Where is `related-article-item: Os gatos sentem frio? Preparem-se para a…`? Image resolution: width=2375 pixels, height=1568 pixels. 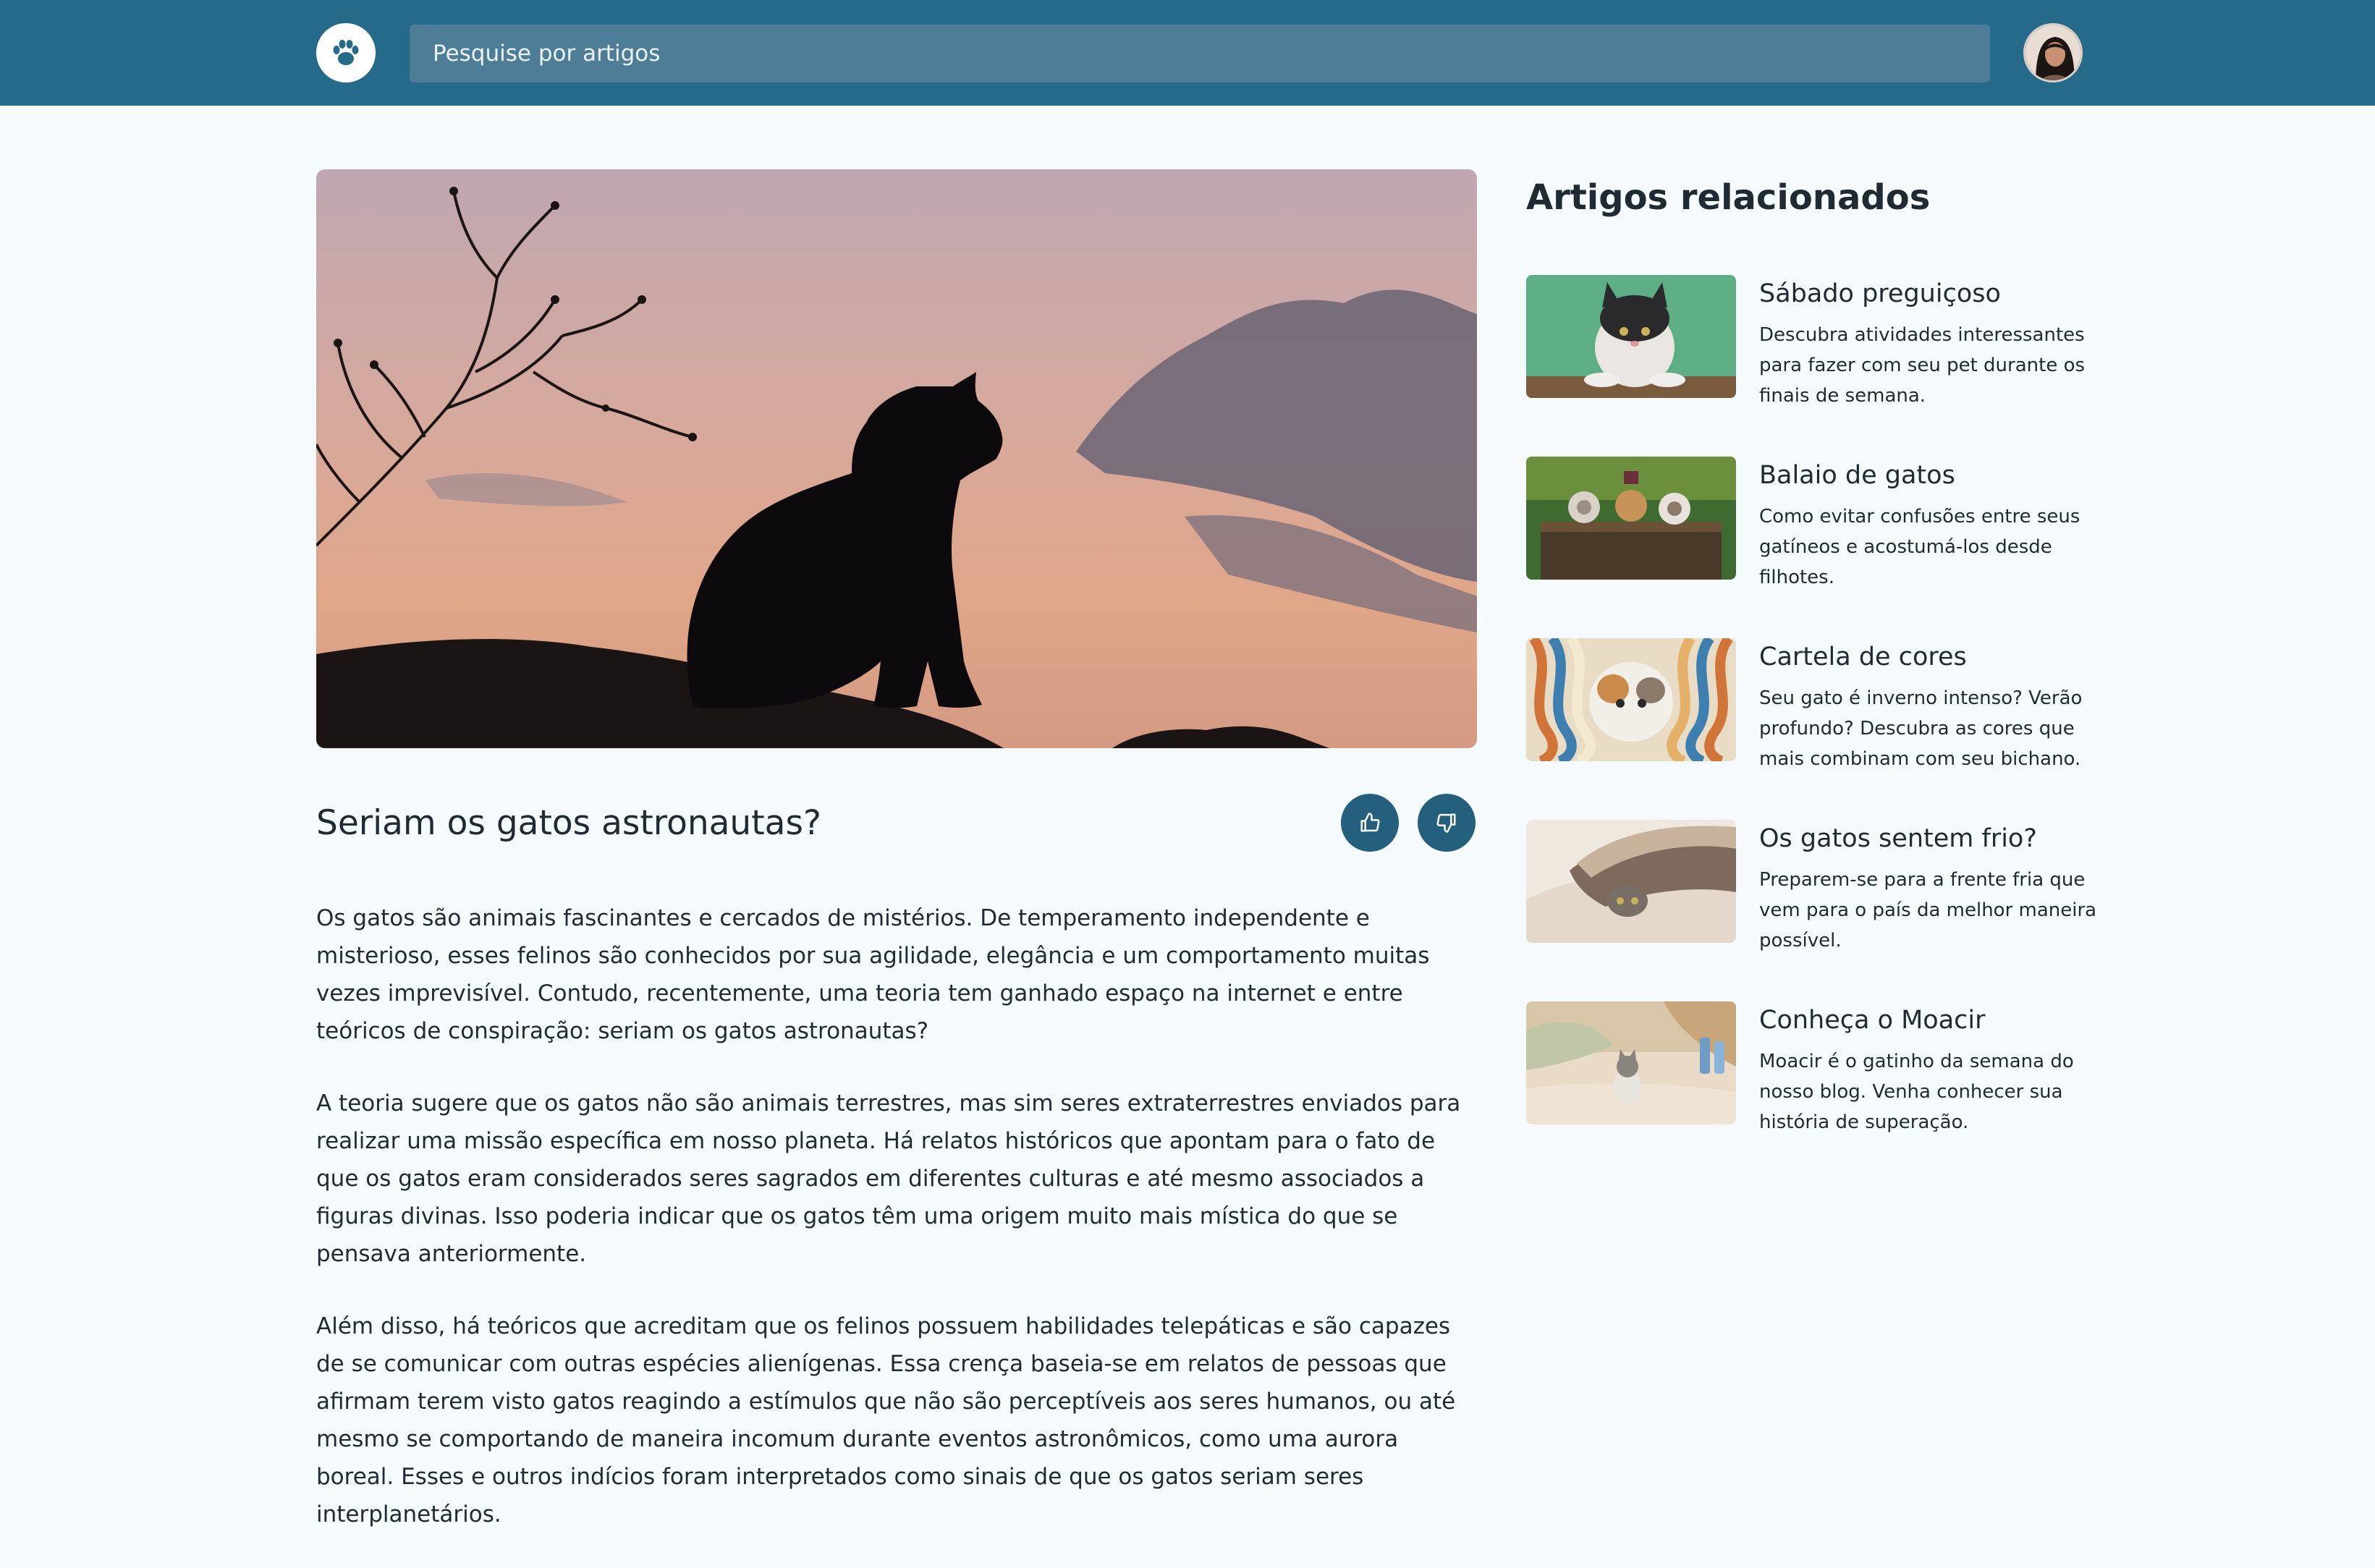
related-article-item: Os gatos sentem frio? Preparem-se para a… is located at coordinates (1811, 886).